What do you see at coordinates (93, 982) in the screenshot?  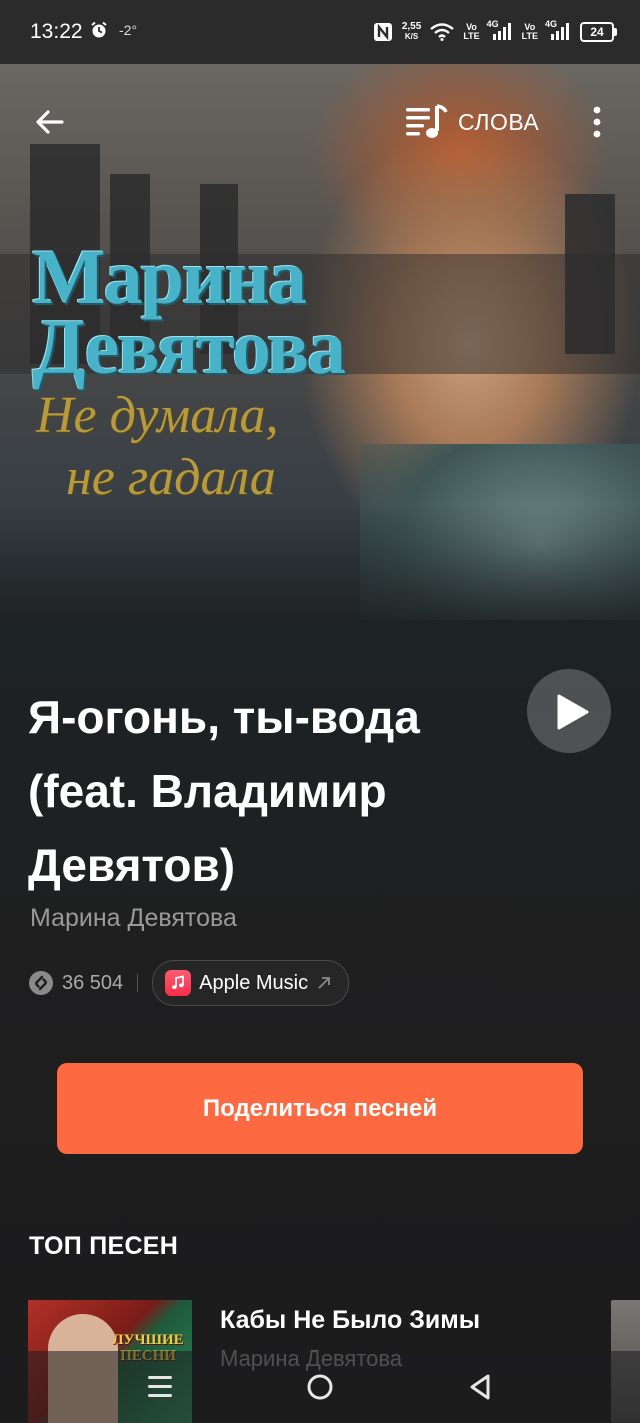 I see `shazam-count-value: 36 504` at bounding box center [93, 982].